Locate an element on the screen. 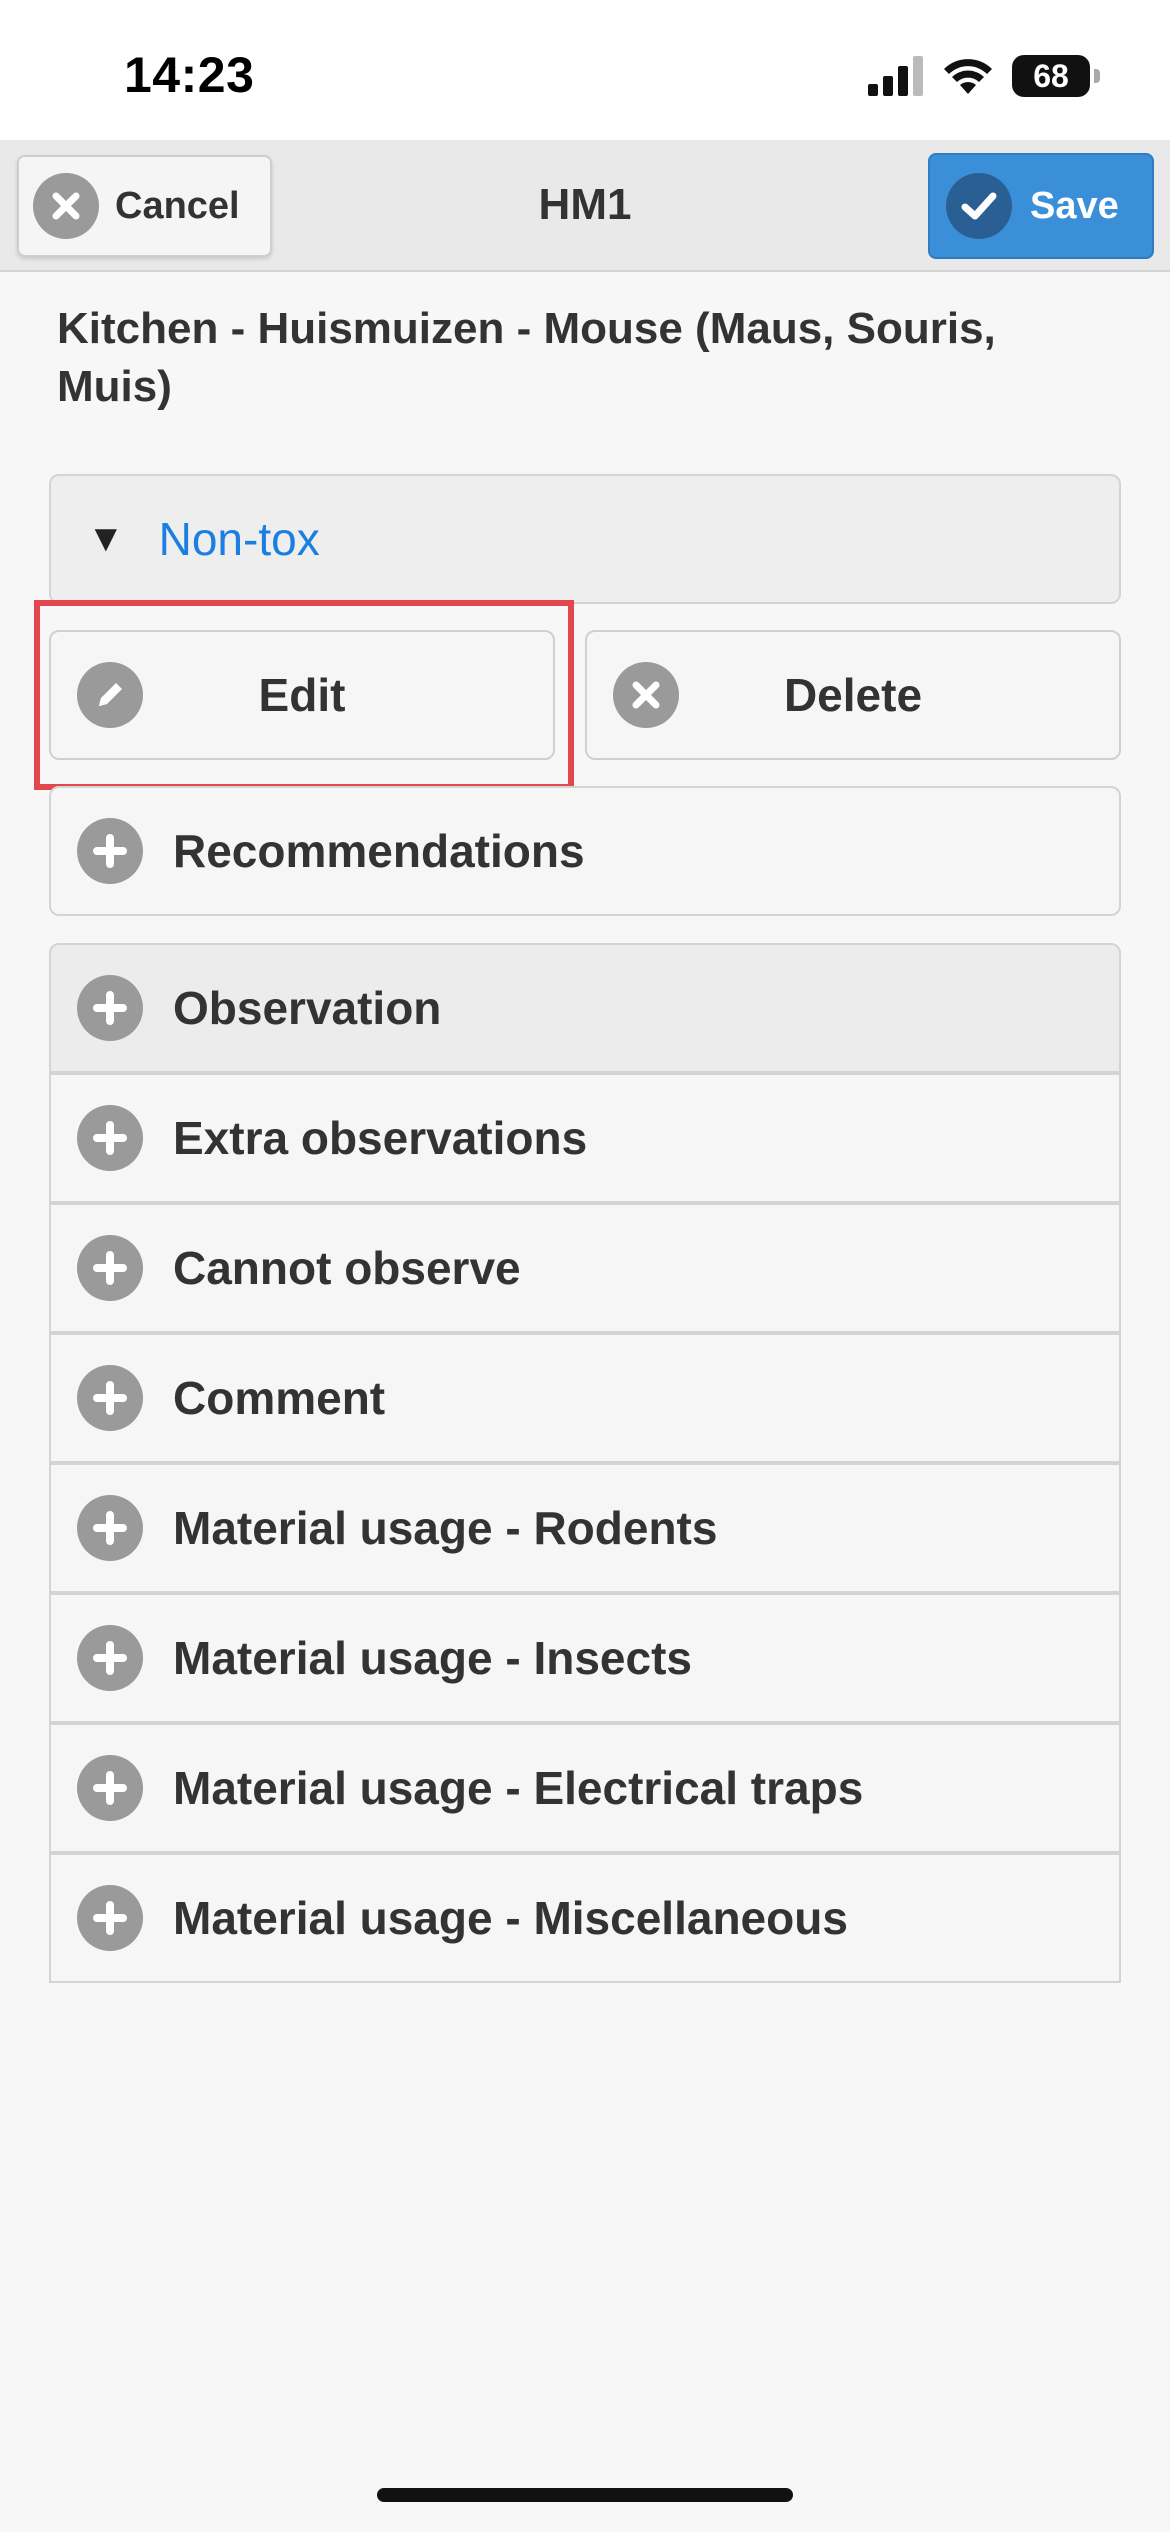 The height and width of the screenshot is (2532, 1170). triangle-down-icon: ▼ is located at coordinates (106, 538).